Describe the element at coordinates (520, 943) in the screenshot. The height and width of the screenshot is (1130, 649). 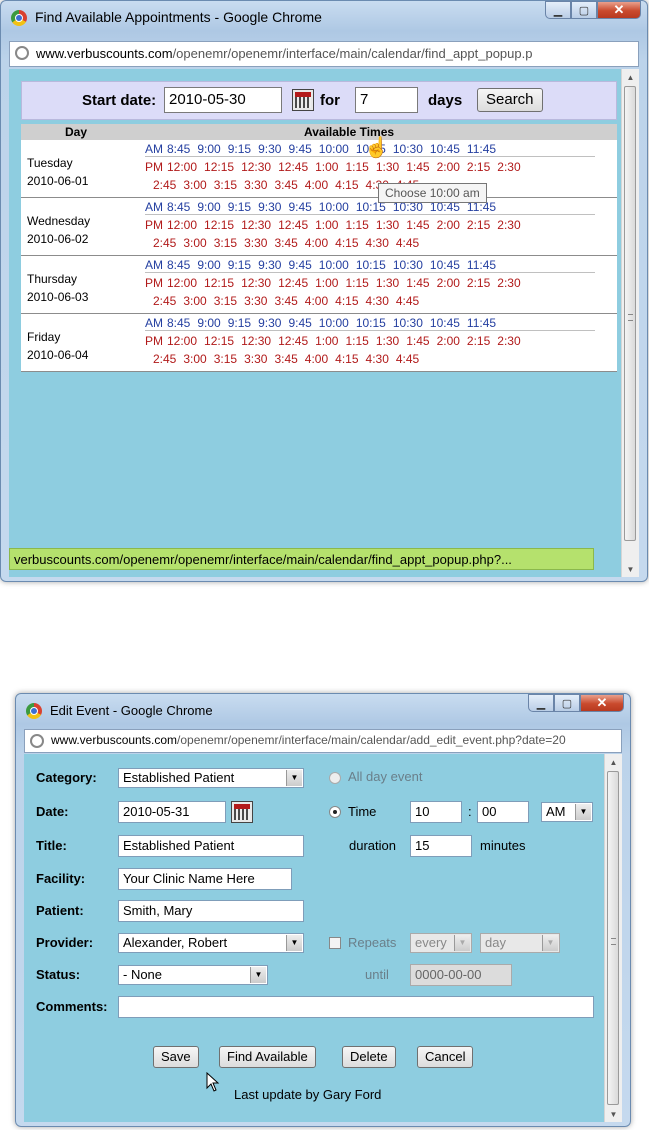
I see `repeat-unit-select: day ▼` at that location.